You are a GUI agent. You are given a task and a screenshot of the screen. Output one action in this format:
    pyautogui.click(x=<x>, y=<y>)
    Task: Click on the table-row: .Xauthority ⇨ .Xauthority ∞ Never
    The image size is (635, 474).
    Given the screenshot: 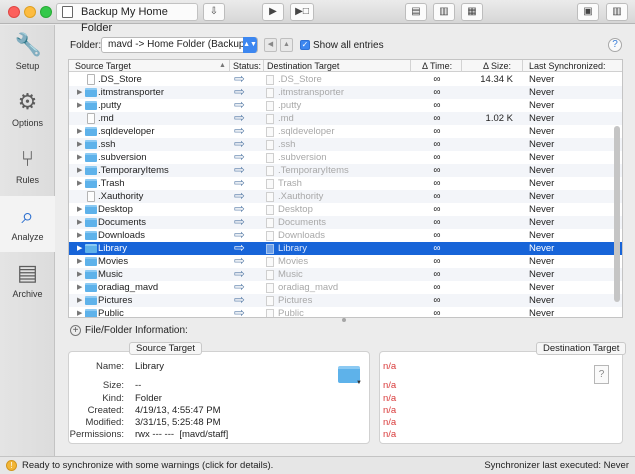 What is the action you would take?
    pyautogui.click(x=345, y=196)
    